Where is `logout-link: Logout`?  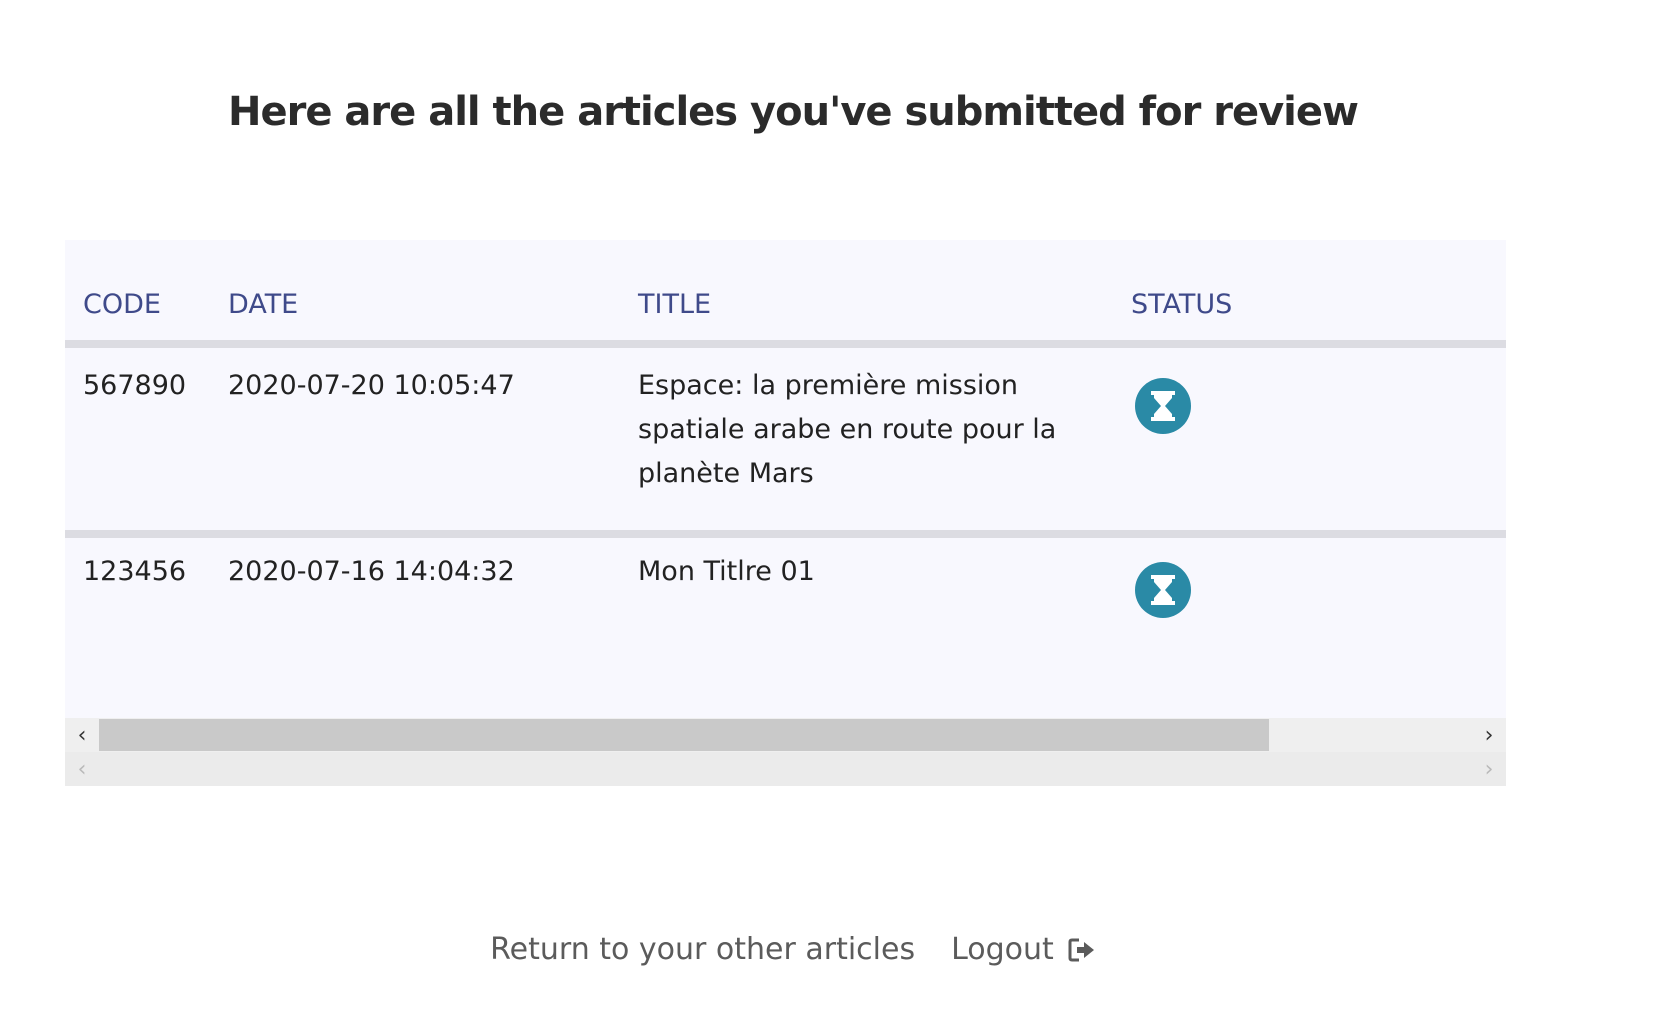 logout-link: Logout is located at coordinates (1023, 949).